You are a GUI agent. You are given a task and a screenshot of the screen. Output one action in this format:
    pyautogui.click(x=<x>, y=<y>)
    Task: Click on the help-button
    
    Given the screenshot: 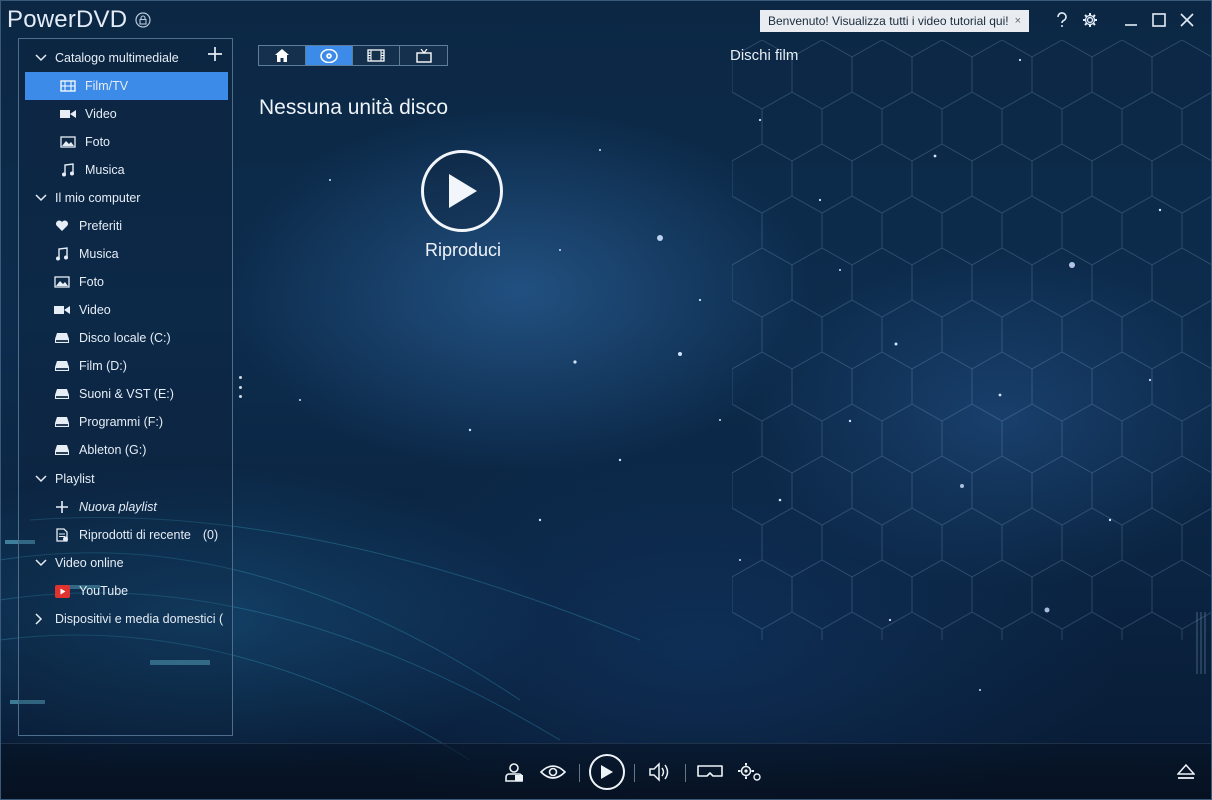 What is the action you would take?
    pyautogui.click(x=1062, y=20)
    